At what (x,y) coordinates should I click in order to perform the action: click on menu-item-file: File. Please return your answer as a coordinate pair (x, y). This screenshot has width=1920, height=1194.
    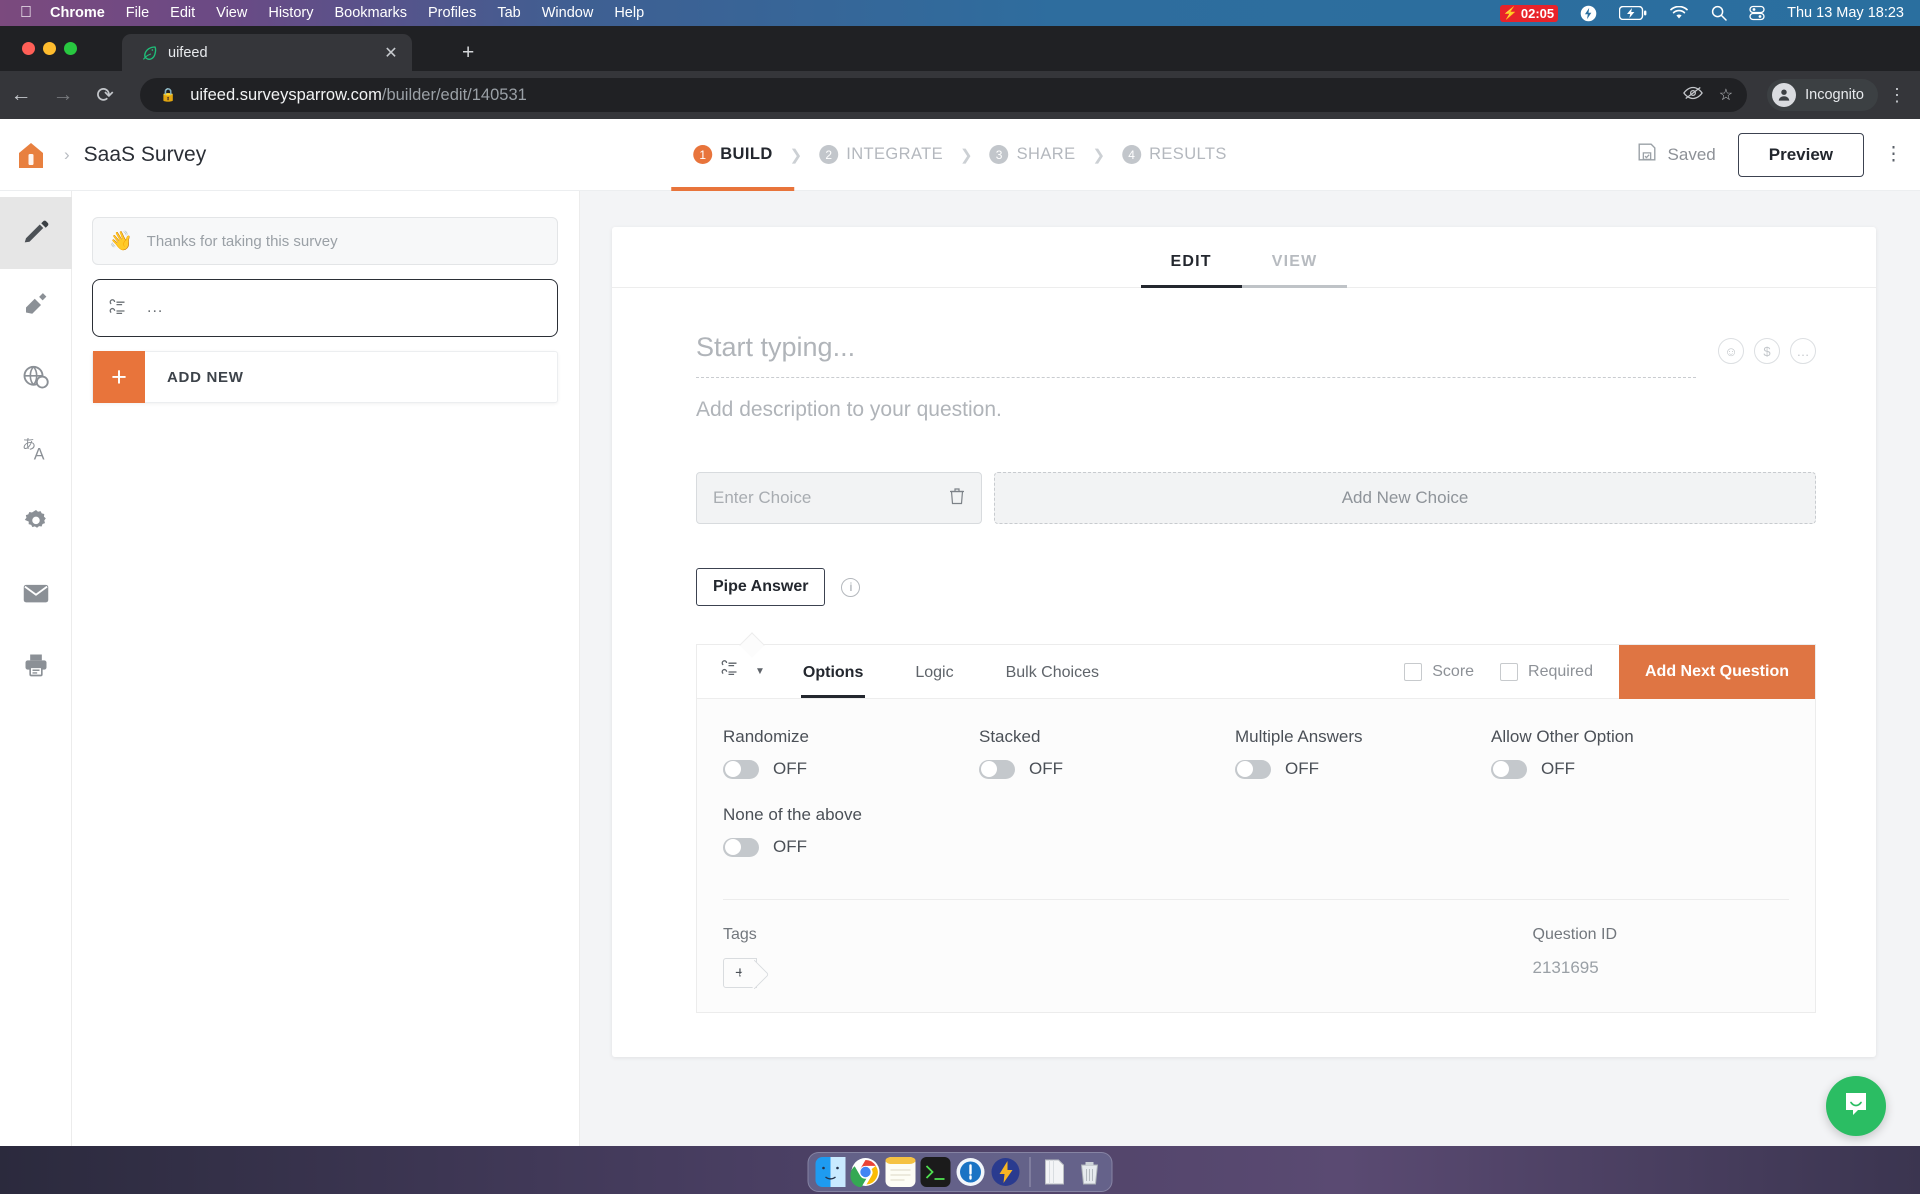
    Looking at the image, I should click on (137, 13).